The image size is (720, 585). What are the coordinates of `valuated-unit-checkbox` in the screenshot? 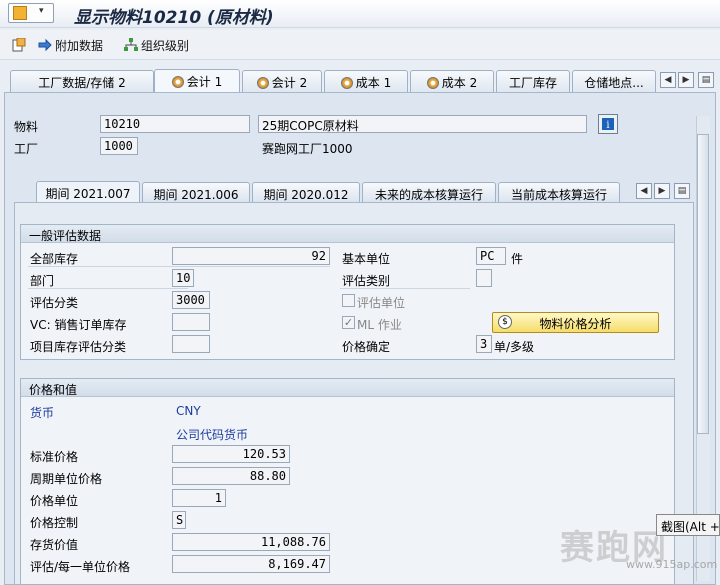 It's located at (348, 300).